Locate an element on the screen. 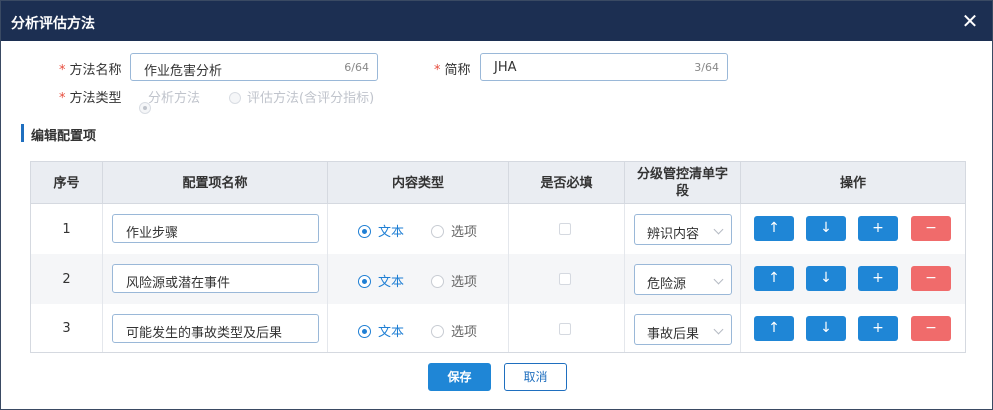  section-marker is located at coordinates (22, 133).